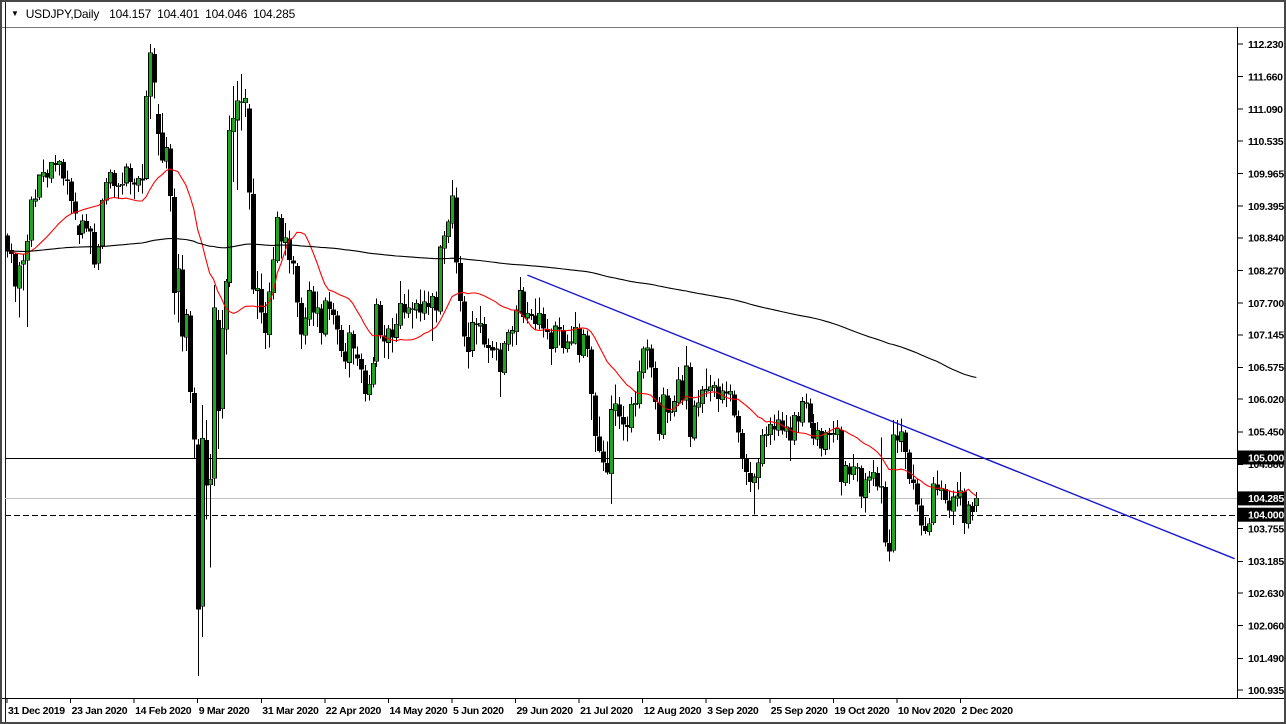  What do you see at coordinates (927, 711) in the screenshot?
I see `date-tick-label: 10 Nov 2020` at bounding box center [927, 711].